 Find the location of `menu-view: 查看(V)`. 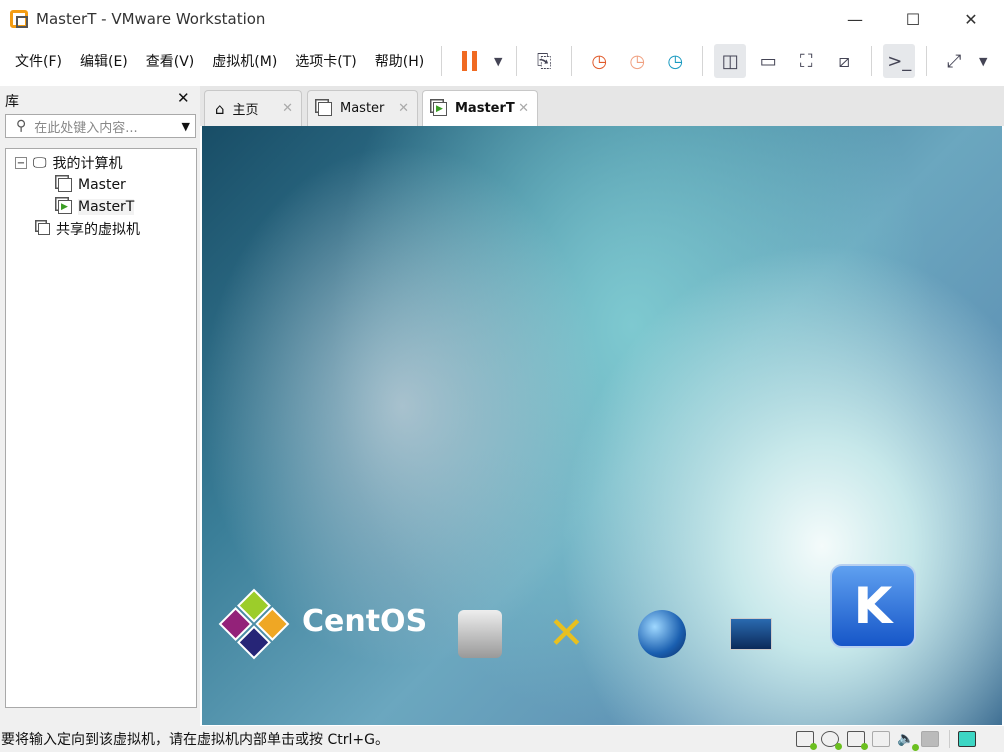

menu-view: 查看(V) is located at coordinates (170, 61).